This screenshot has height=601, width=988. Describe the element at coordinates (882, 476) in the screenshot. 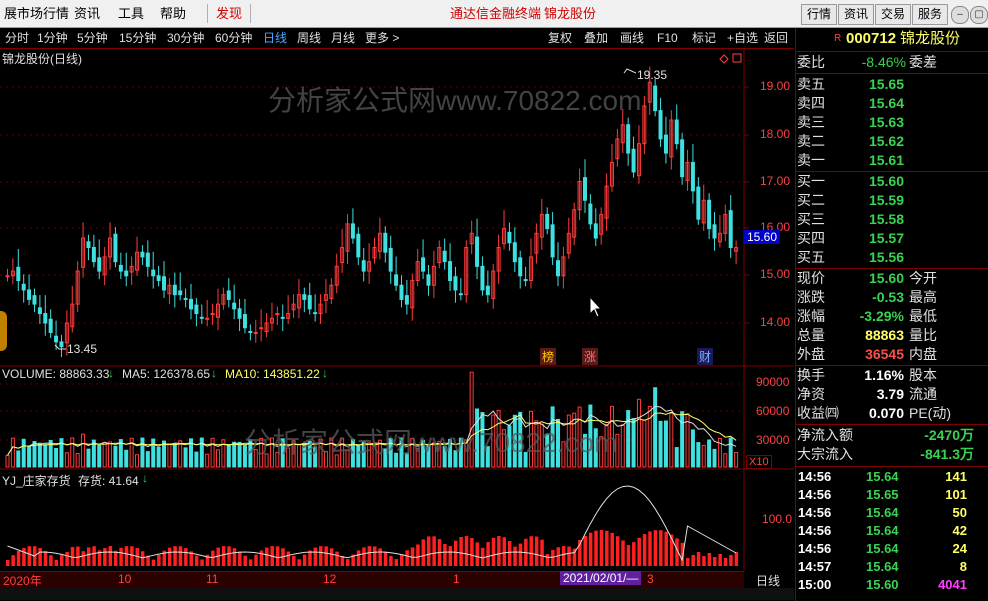

I see `tick-price: 15.64` at that location.